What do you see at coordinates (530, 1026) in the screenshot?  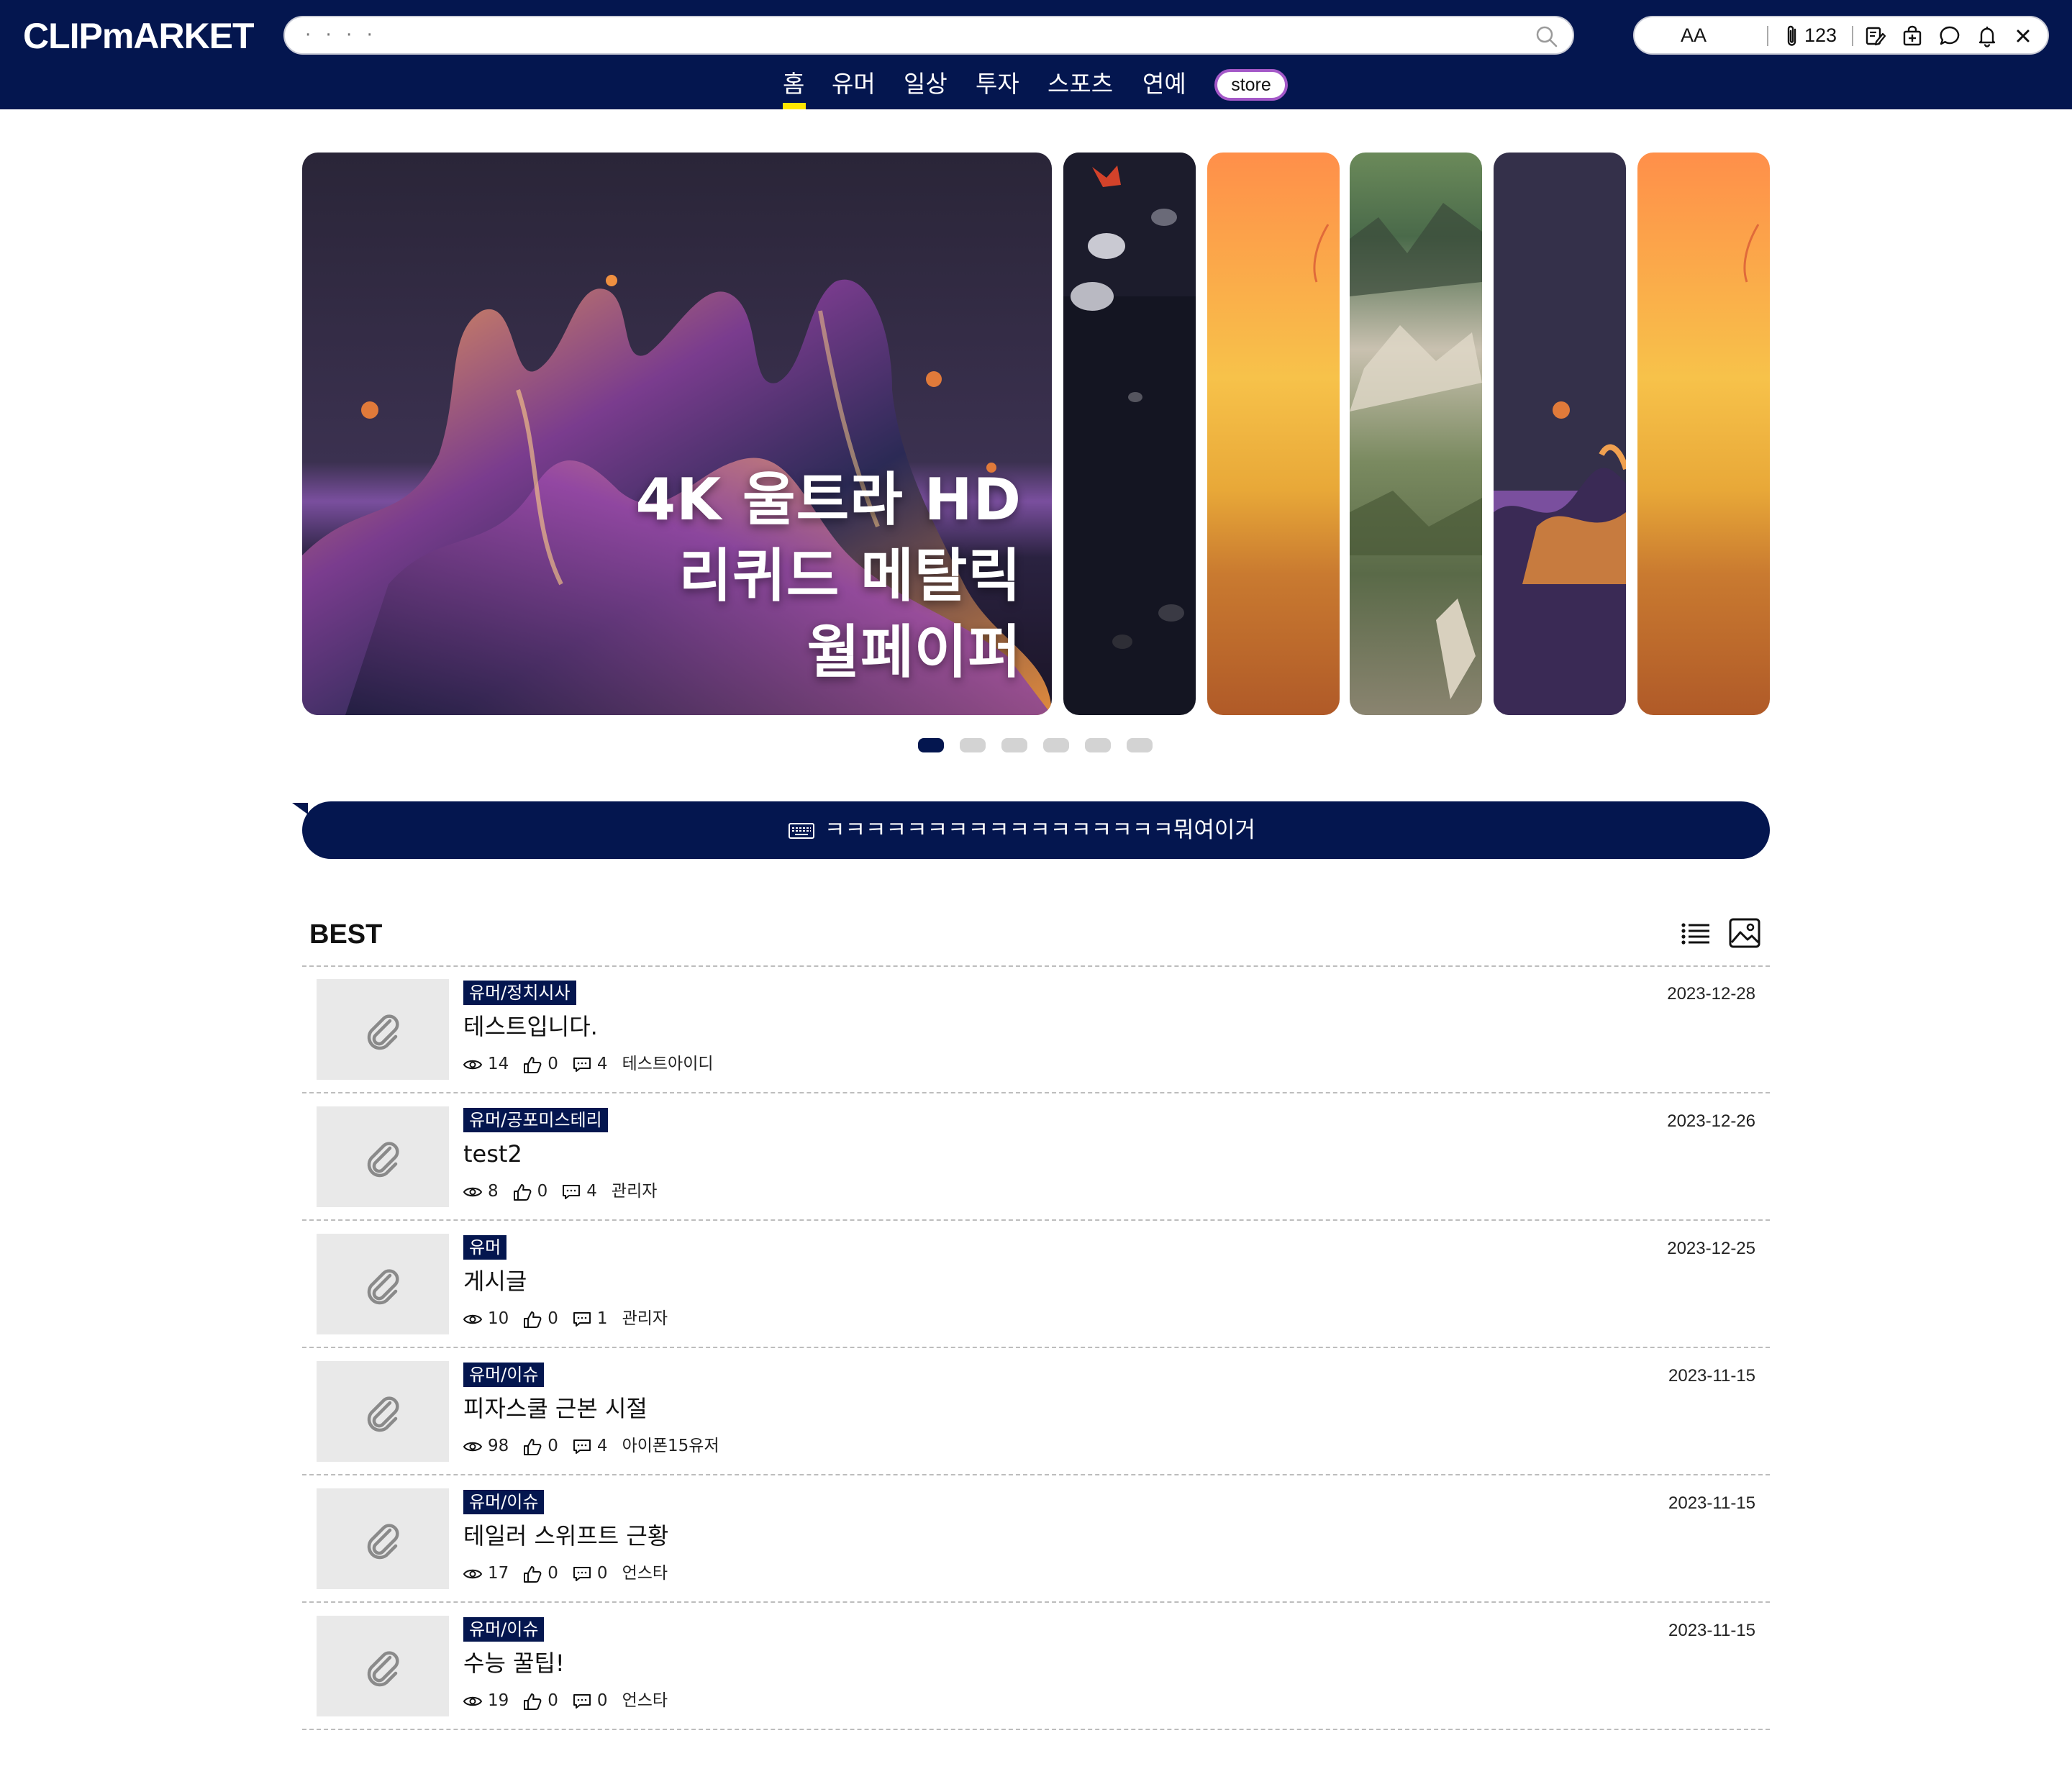 I see `post-title: 테스트입니다.` at bounding box center [530, 1026].